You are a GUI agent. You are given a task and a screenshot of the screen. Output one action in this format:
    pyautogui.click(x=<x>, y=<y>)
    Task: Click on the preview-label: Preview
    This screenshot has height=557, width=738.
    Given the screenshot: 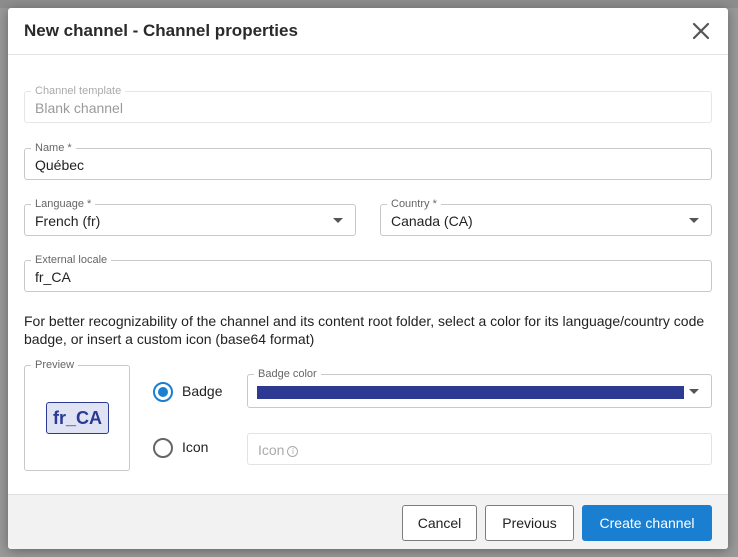 What is the action you would take?
    pyautogui.click(x=55, y=365)
    